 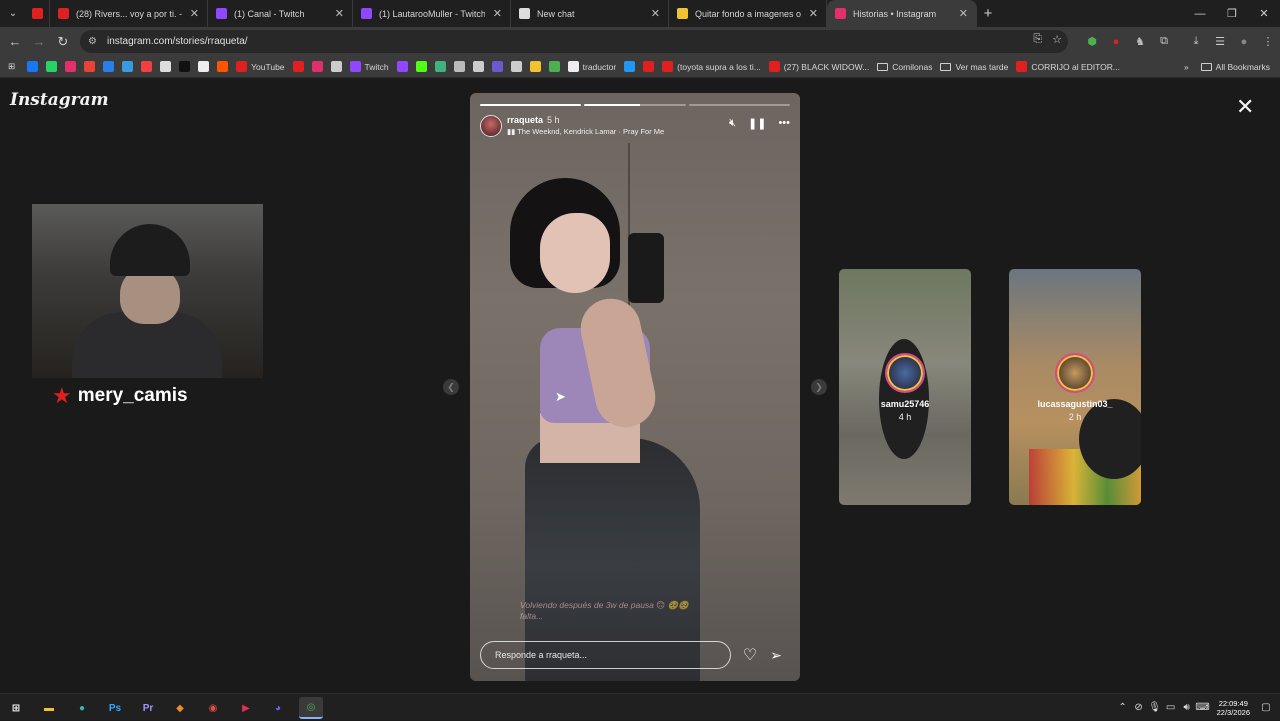 What do you see at coordinates (1092, 42) in the screenshot?
I see `extension-shield-icon: ⬢` at bounding box center [1092, 42].